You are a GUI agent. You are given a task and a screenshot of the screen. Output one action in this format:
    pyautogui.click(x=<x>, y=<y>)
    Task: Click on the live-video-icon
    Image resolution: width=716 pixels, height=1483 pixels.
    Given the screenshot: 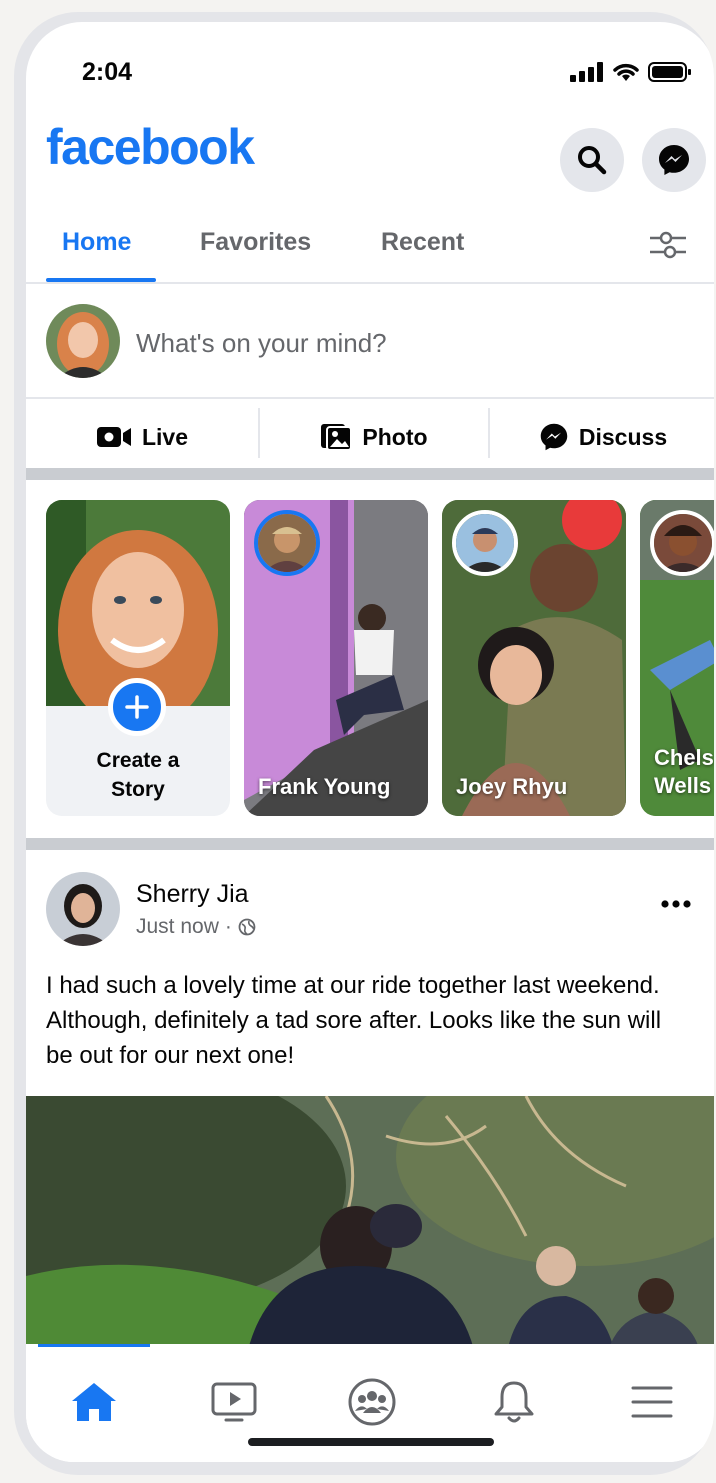 What is the action you would take?
    pyautogui.click(x=113, y=437)
    